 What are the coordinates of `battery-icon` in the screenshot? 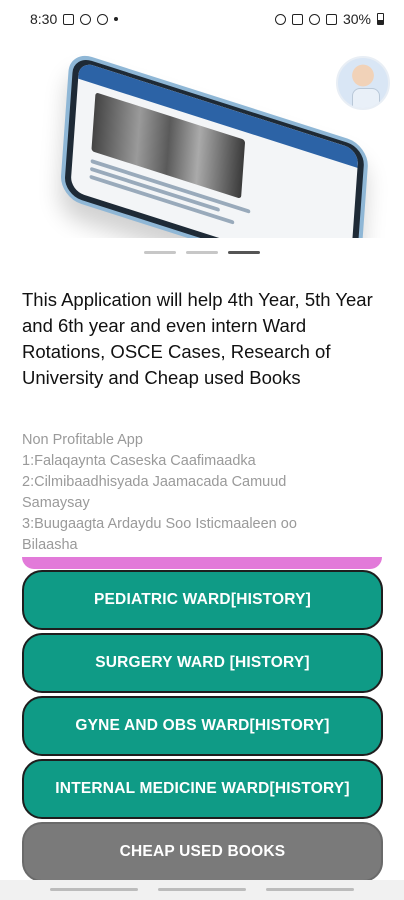 It's located at (380, 19).